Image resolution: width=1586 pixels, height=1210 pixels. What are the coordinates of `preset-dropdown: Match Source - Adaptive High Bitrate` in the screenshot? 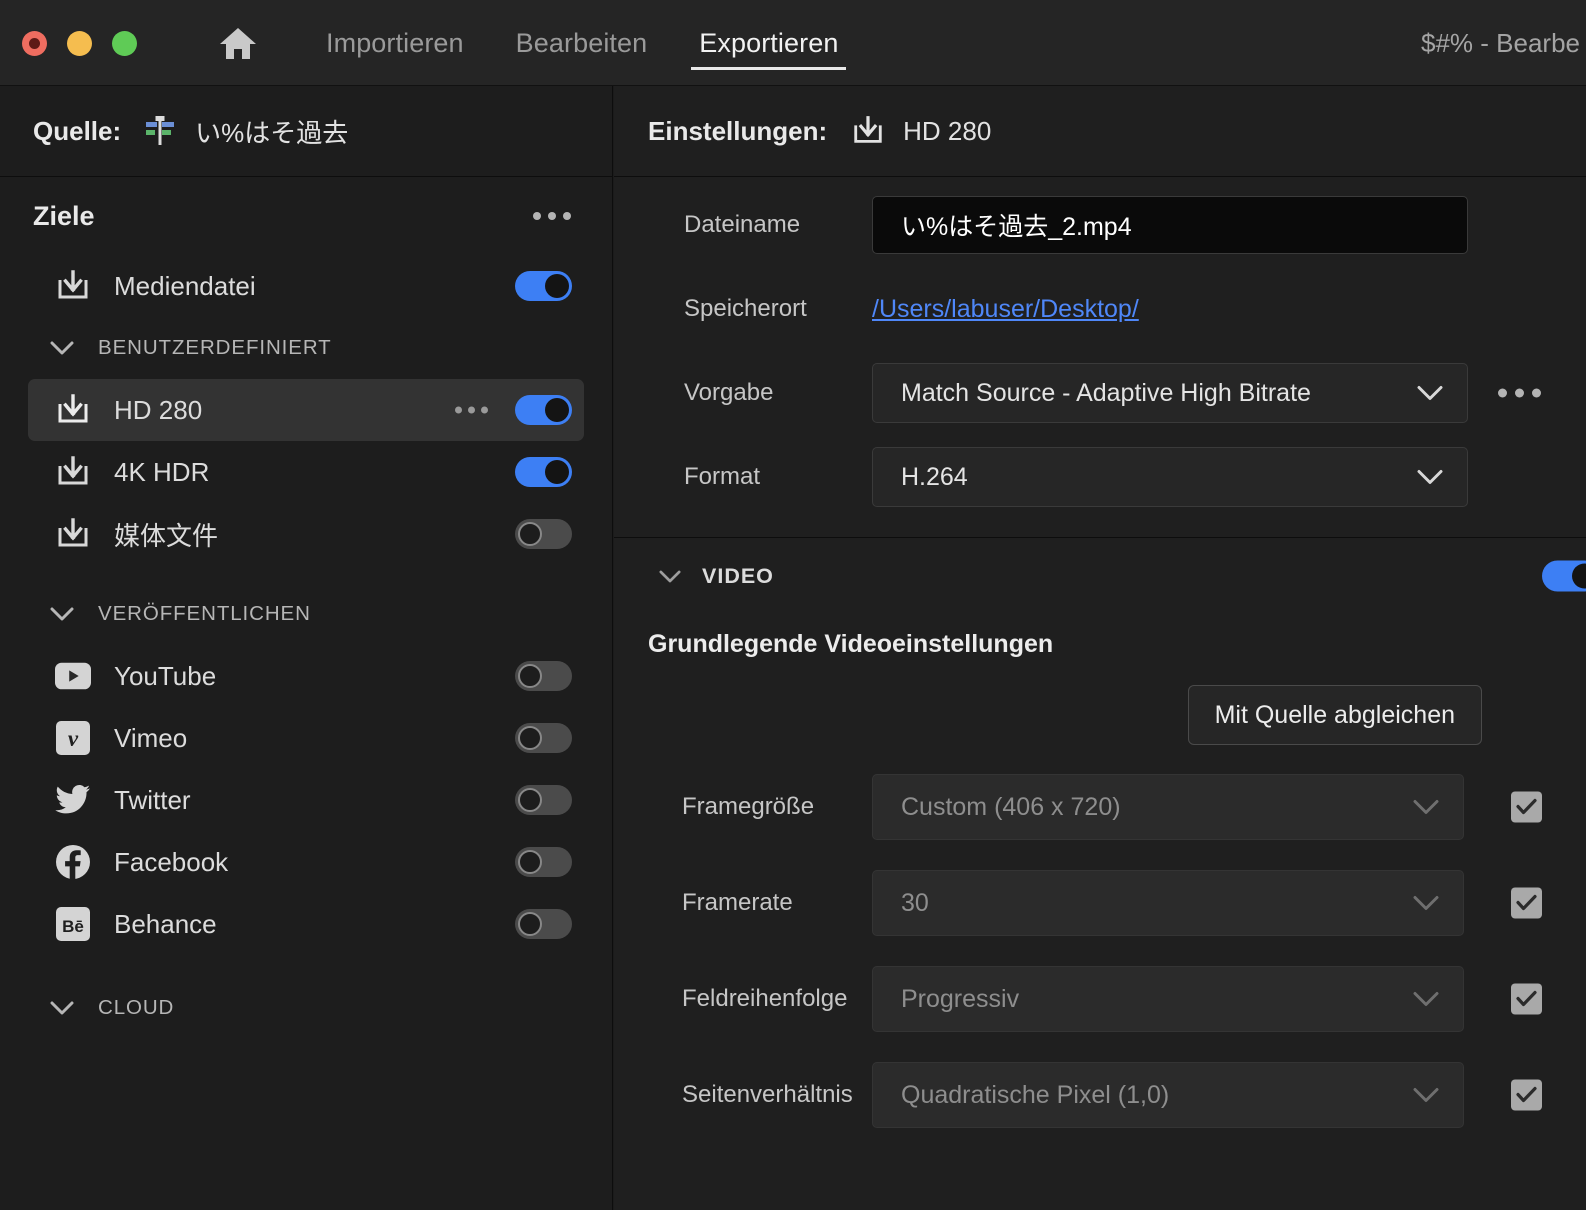 It's located at (1170, 393).